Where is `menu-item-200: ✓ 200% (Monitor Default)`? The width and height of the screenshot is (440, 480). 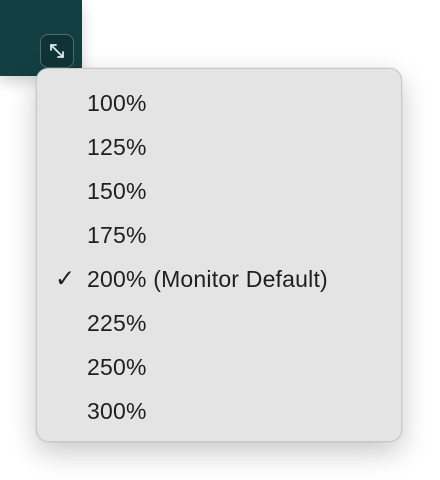 menu-item-200: ✓ 200% (Monitor Default) is located at coordinates (219, 279).